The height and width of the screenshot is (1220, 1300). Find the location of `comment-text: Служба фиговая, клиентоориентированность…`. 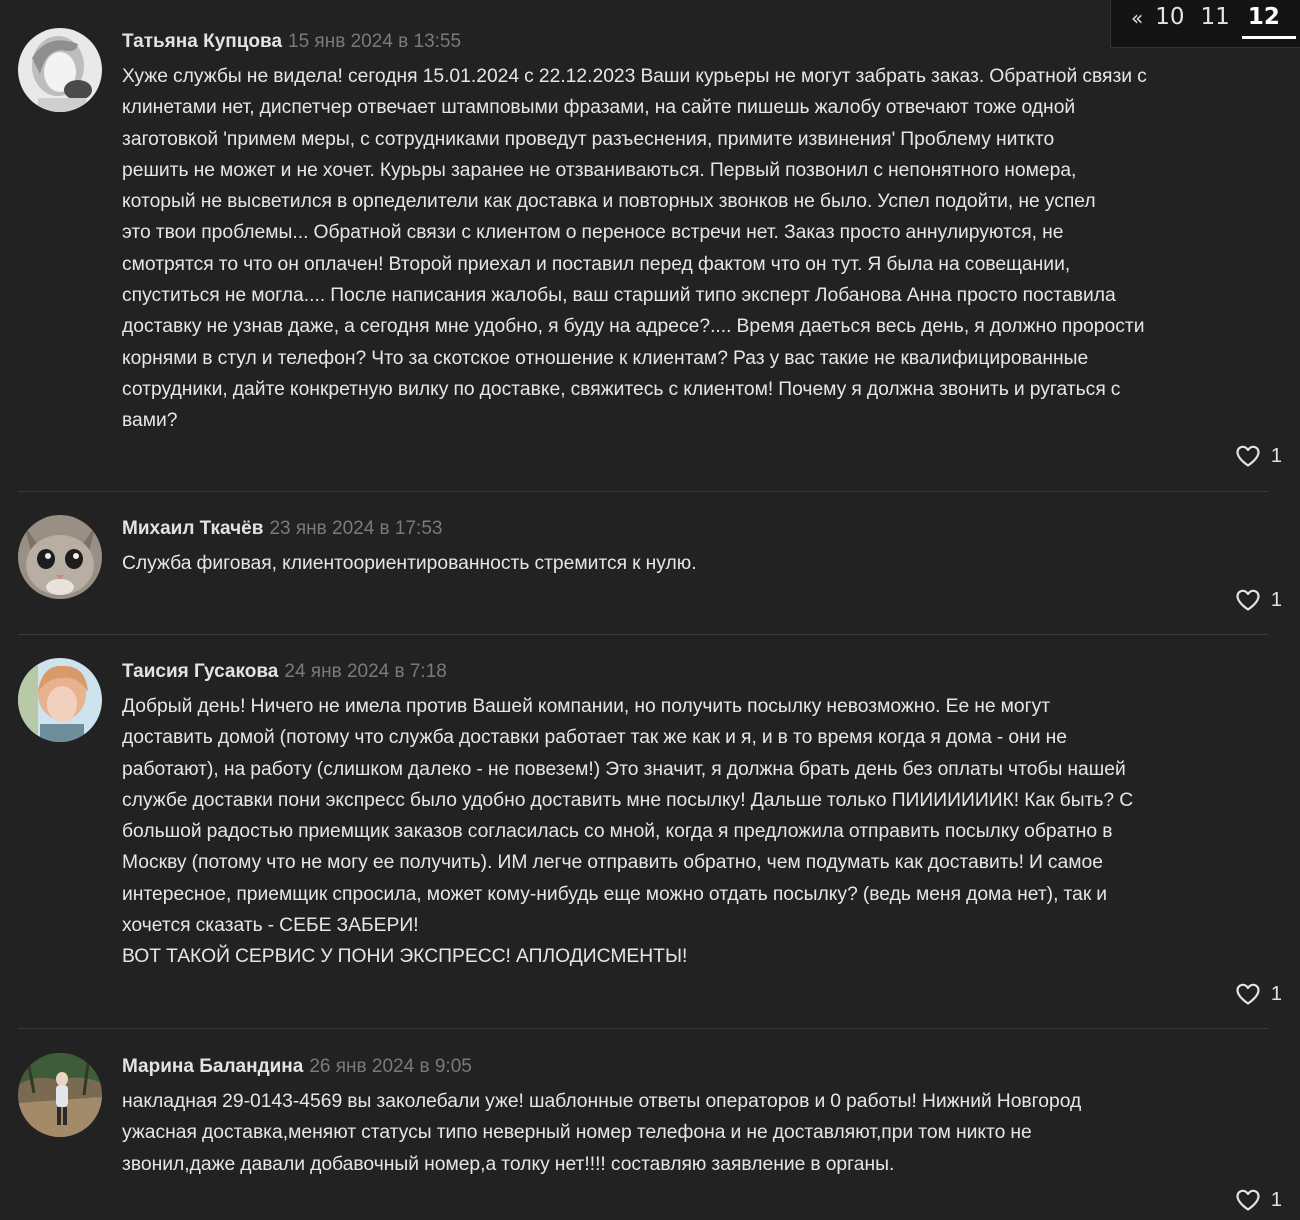

comment-text: Служба фиговая, клиентоориентированность… is located at coordinates (409, 563).